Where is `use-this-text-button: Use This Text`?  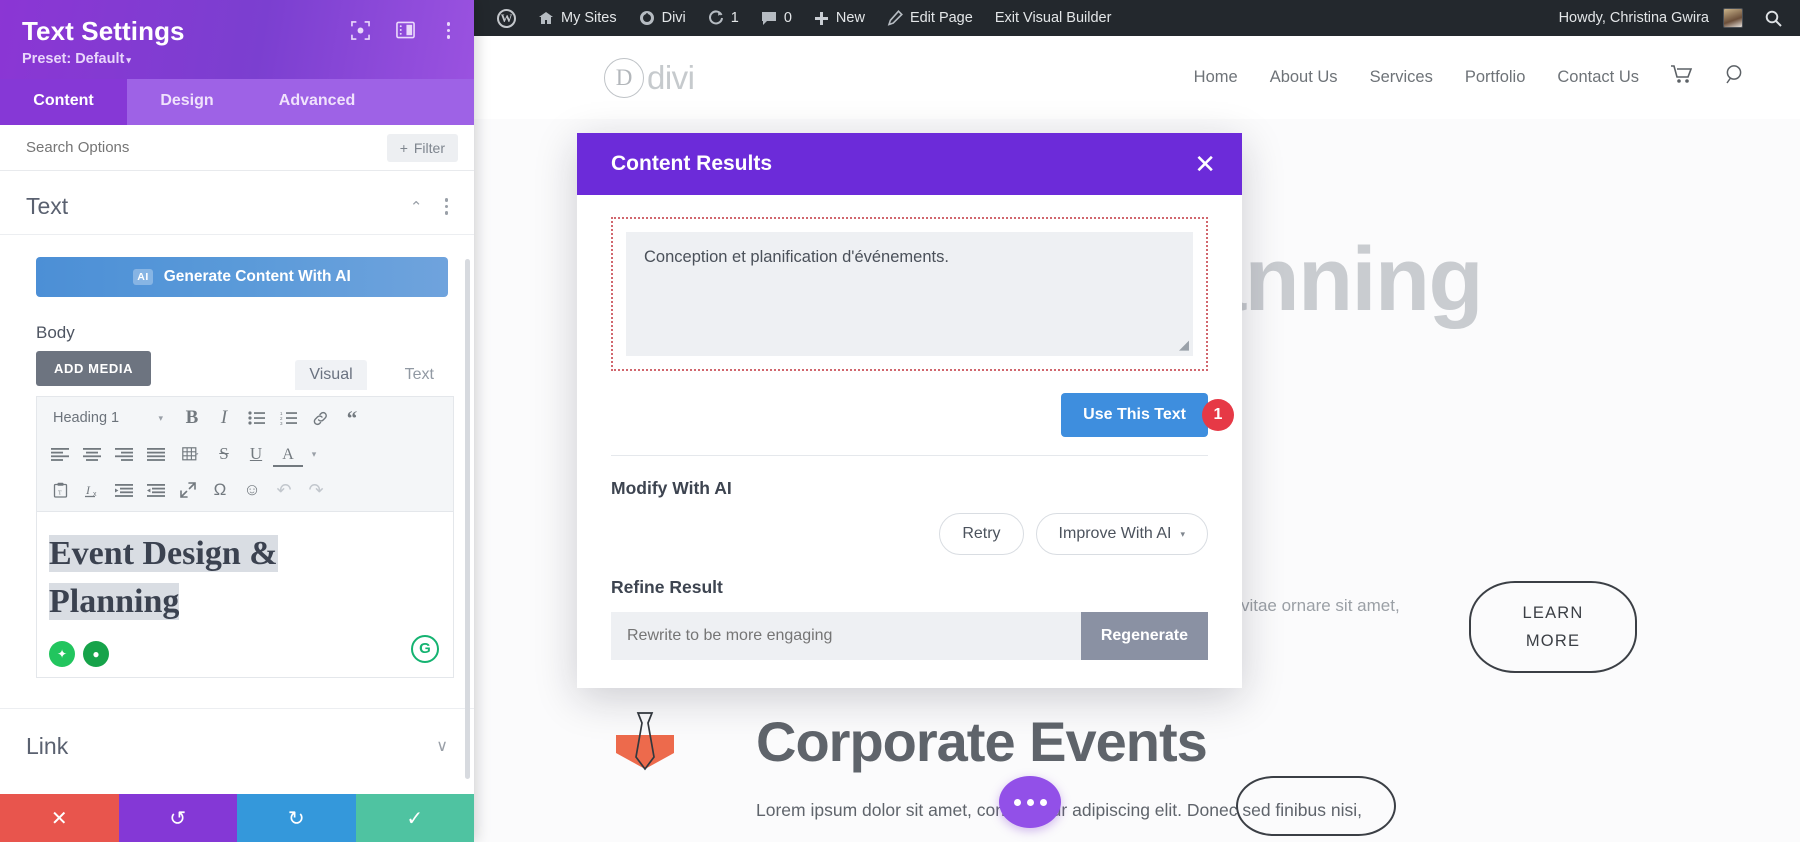
use-this-text-button: Use This Text is located at coordinates (1134, 415).